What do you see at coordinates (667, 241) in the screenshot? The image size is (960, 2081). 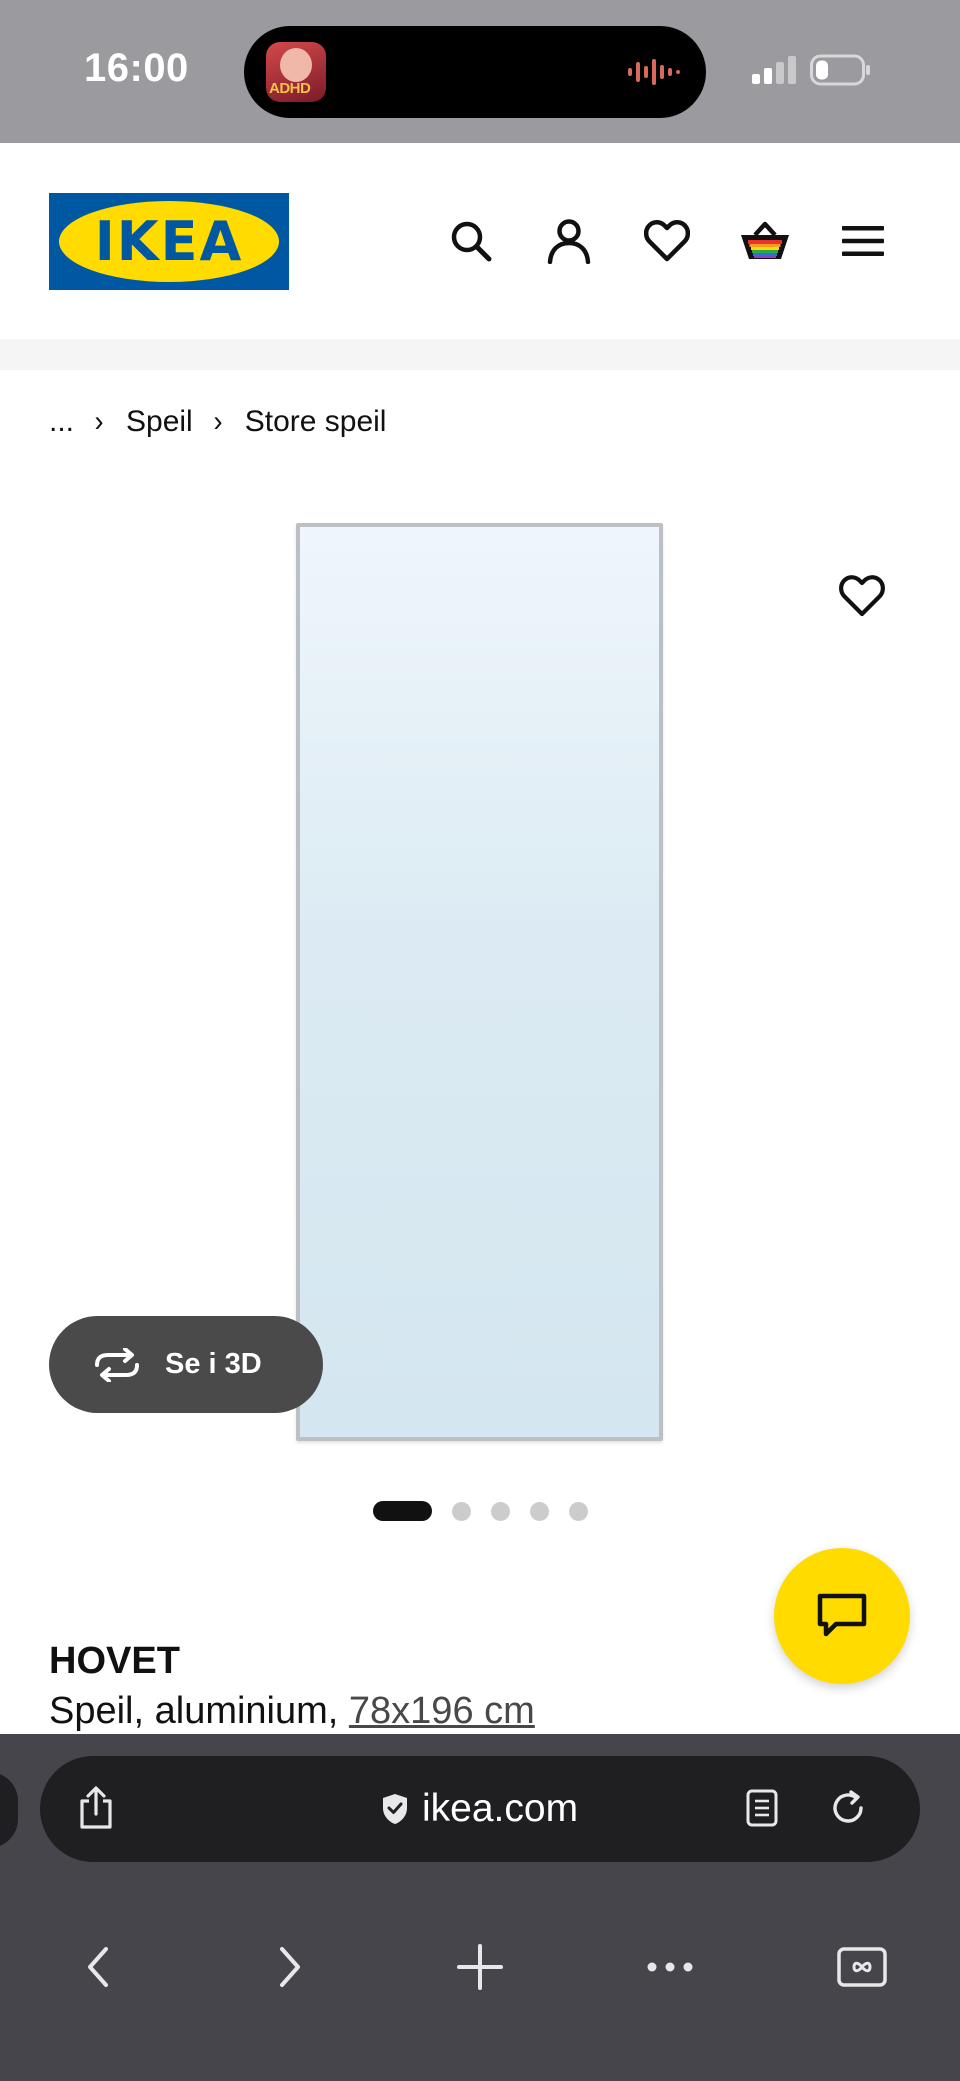 I see `favorites-icon` at bounding box center [667, 241].